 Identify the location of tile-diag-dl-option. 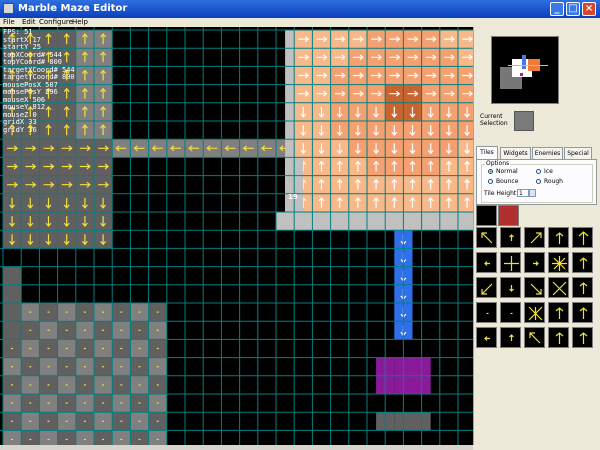
(486, 287).